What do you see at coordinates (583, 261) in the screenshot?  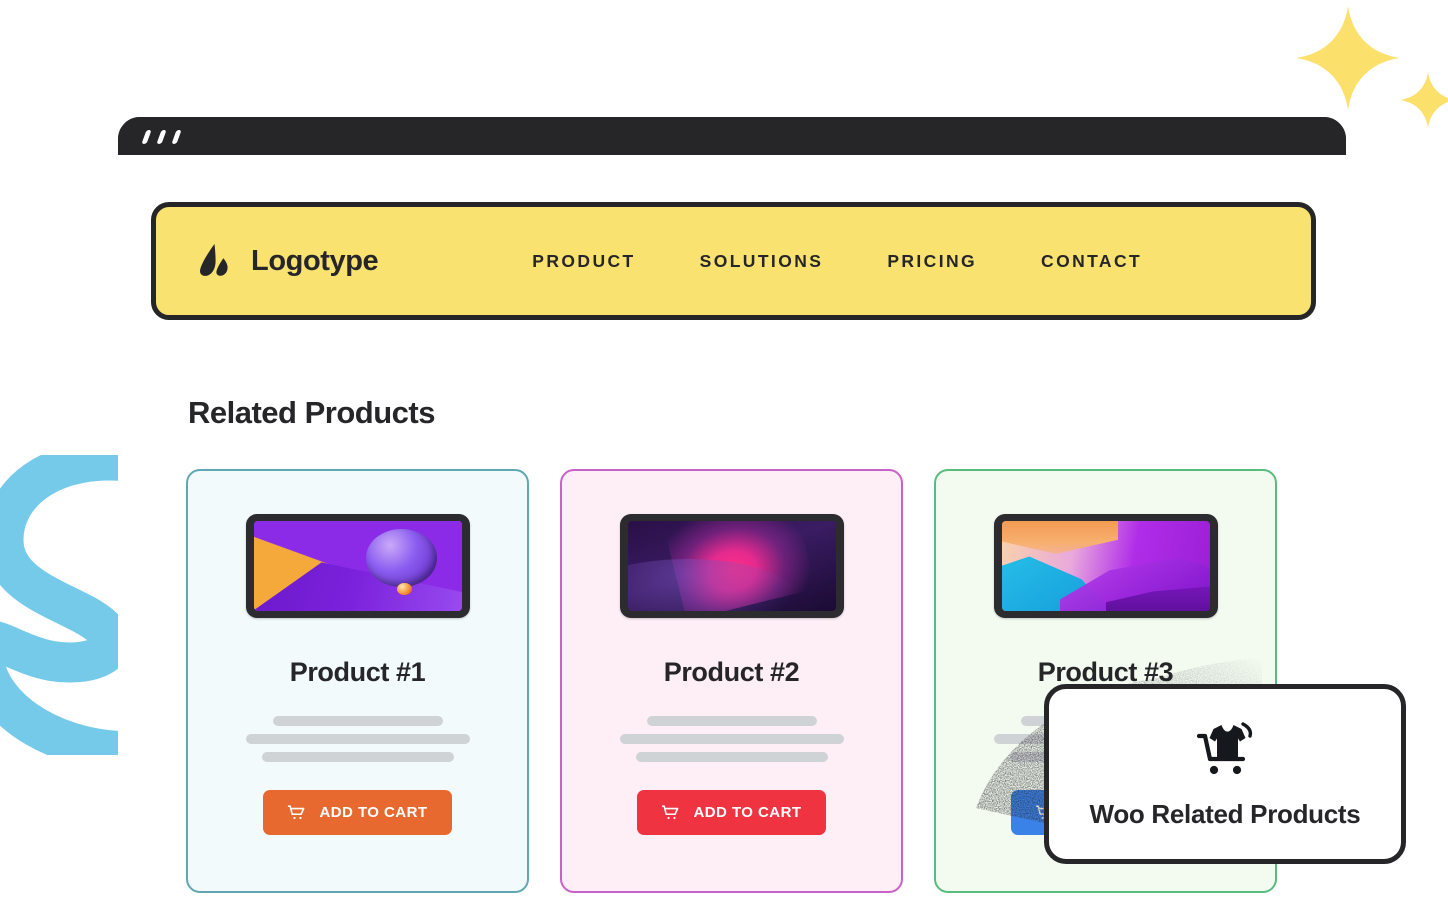 I see `nav-link-product: PRODUCT` at bounding box center [583, 261].